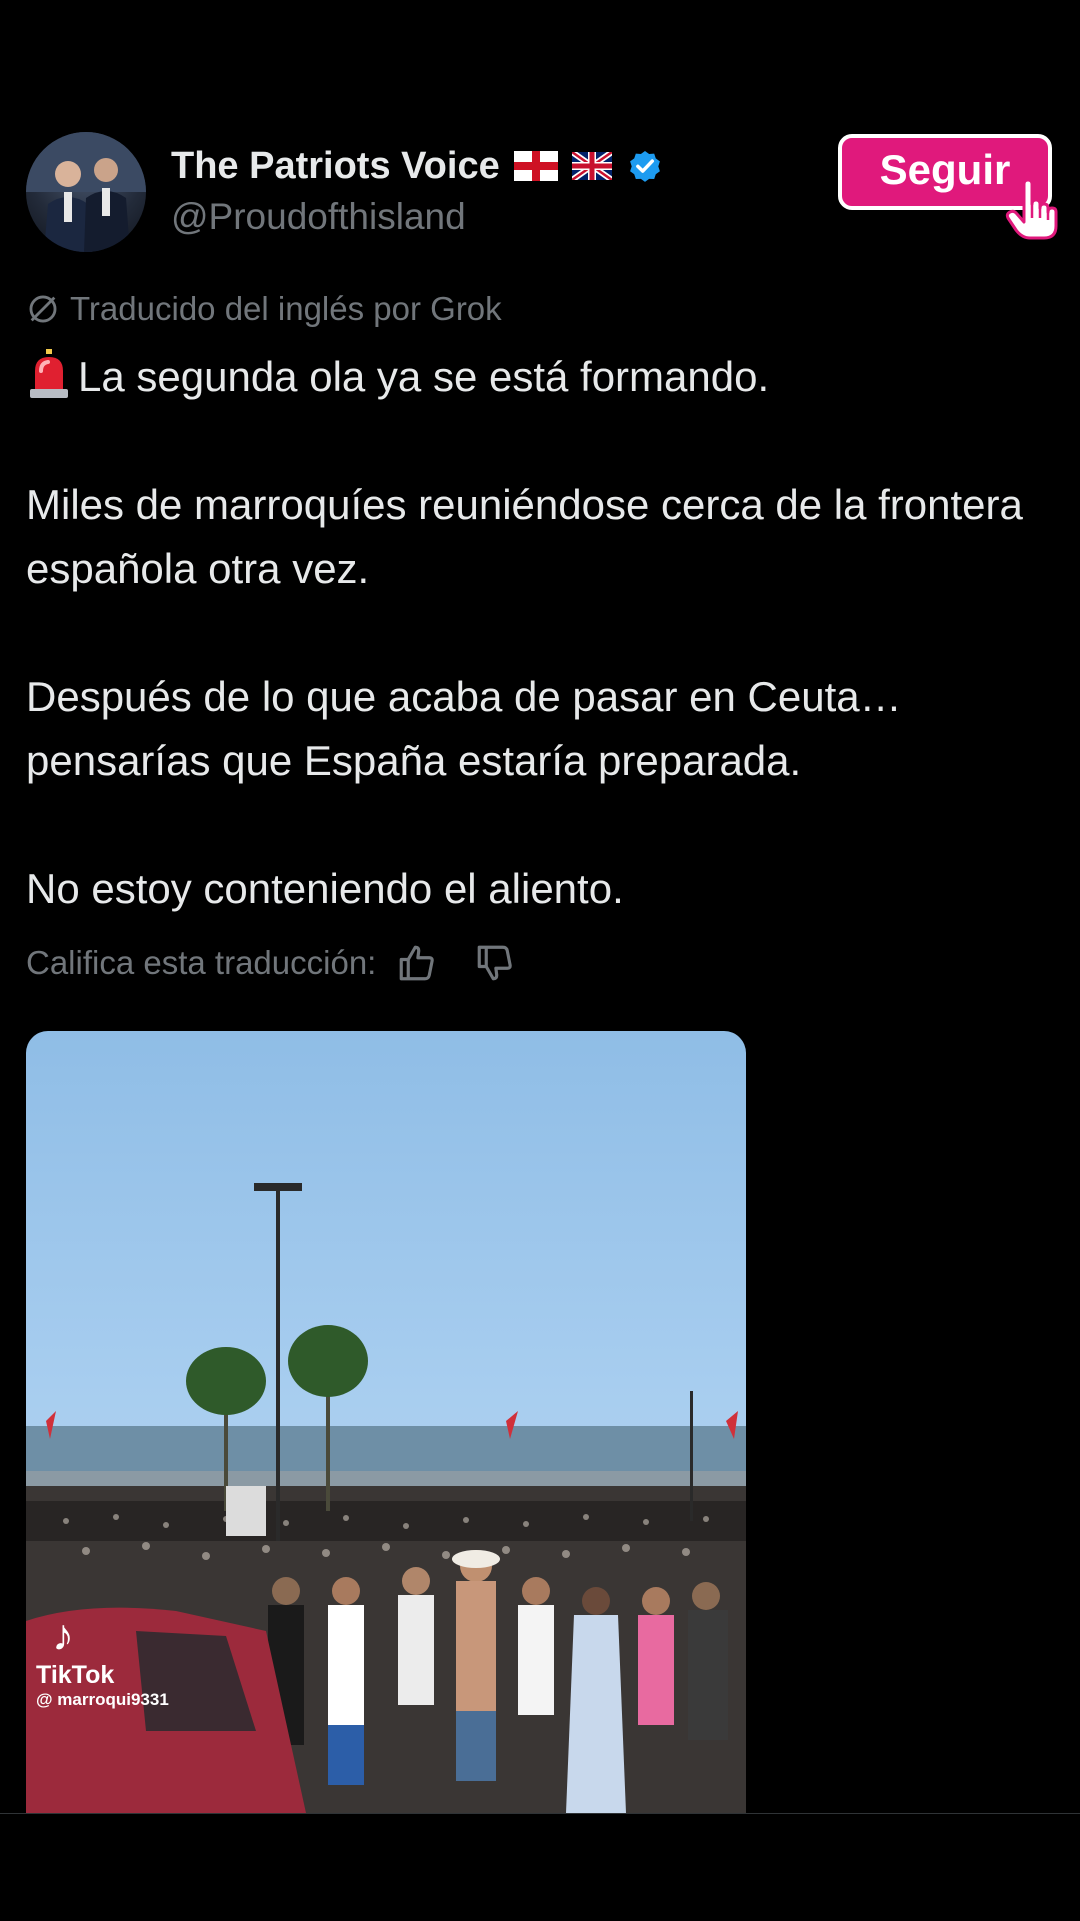  What do you see at coordinates (495, 963) in the screenshot?
I see `thumbs-down-icon` at bounding box center [495, 963].